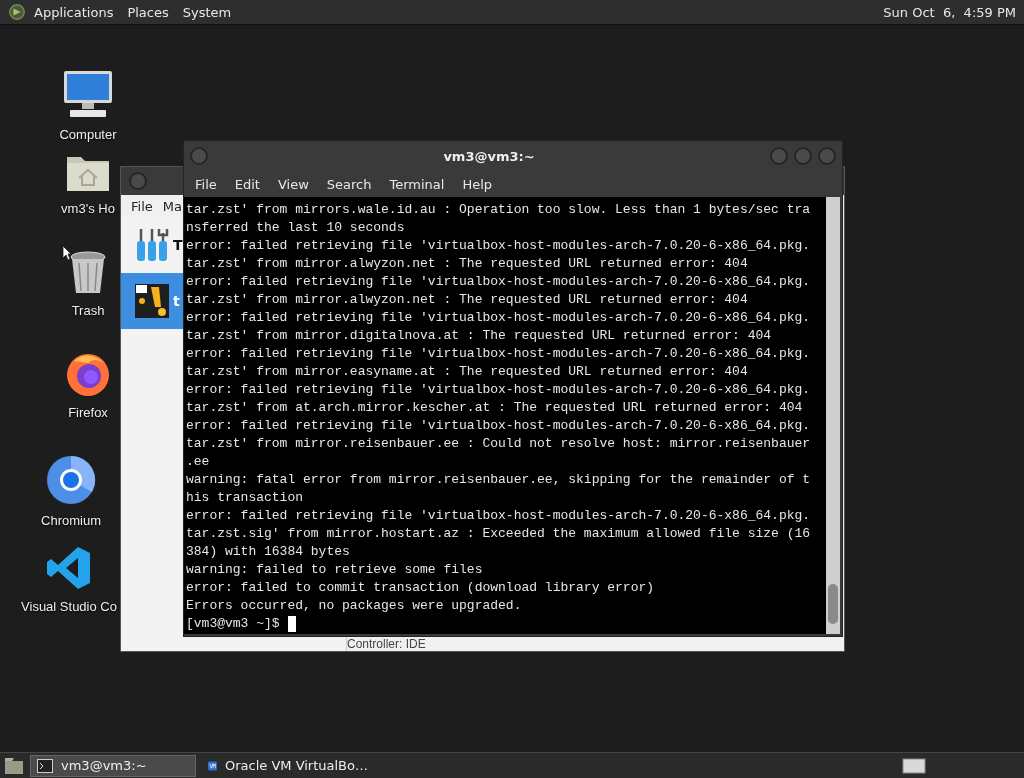 The width and height of the screenshot is (1024, 778). Describe the element at coordinates (88, 374) in the screenshot. I see `firefox-icon` at that location.